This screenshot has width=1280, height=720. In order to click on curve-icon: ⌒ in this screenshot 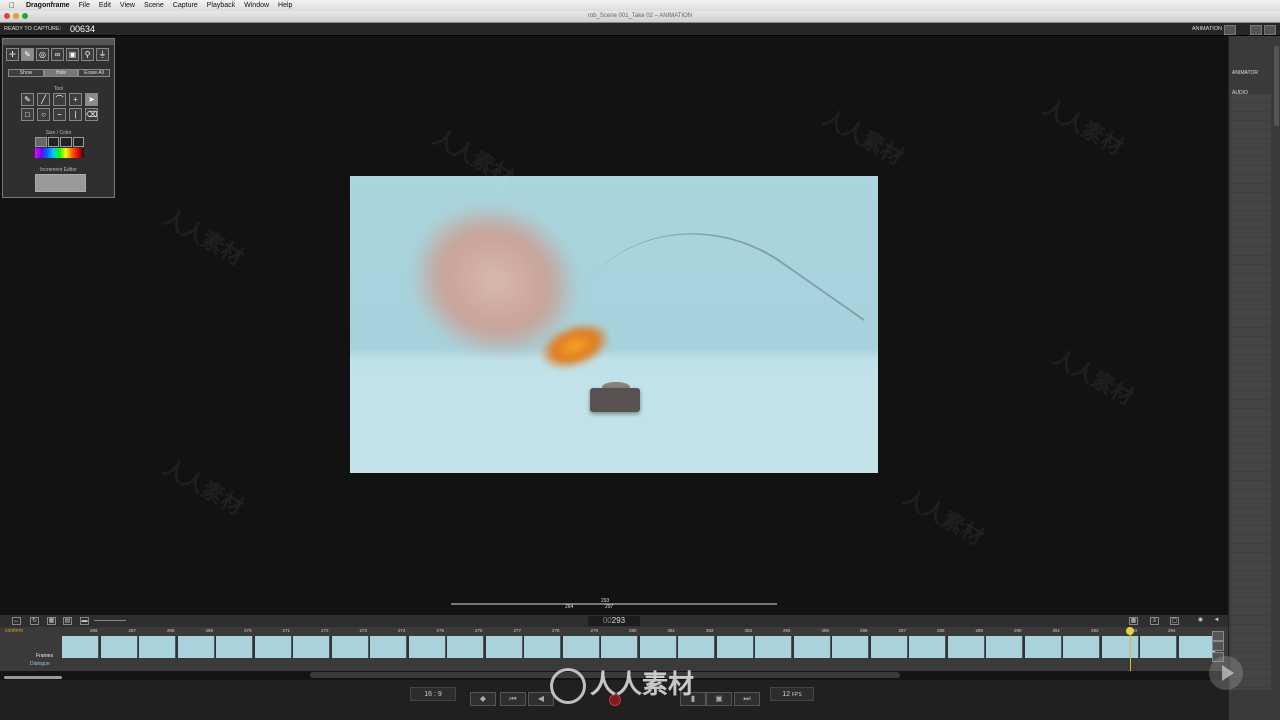, I will do `click(59, 99)`.